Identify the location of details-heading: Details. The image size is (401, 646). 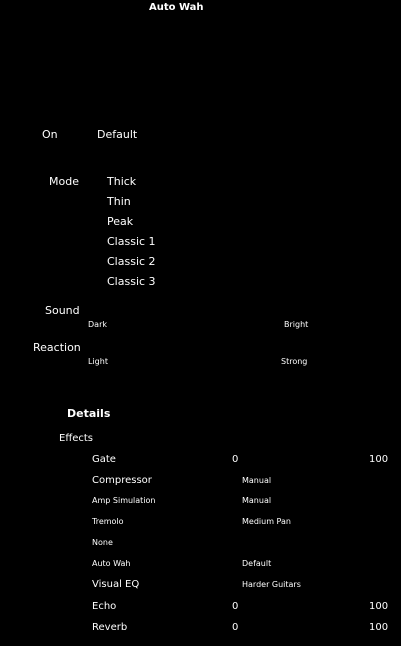
(88, 413).